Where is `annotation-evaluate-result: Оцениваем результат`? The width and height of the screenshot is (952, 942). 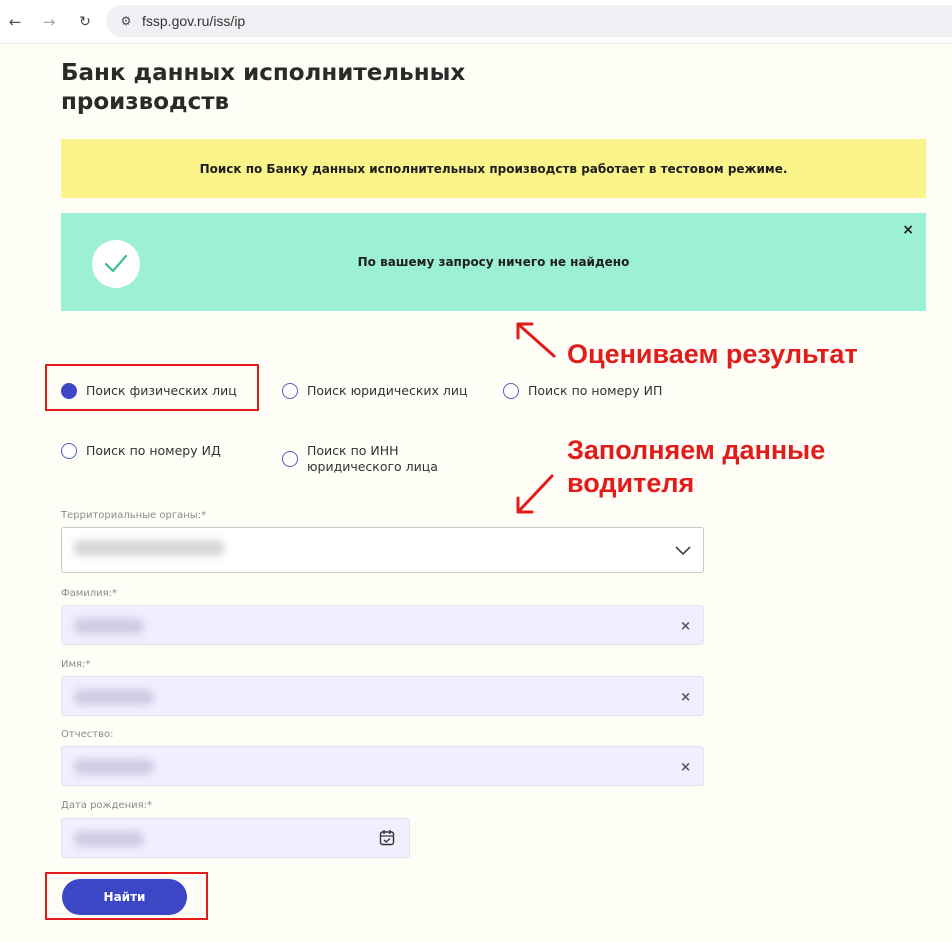 annotation-evaluate-result: Оцениваем результат is located at coordinates (712, 354).